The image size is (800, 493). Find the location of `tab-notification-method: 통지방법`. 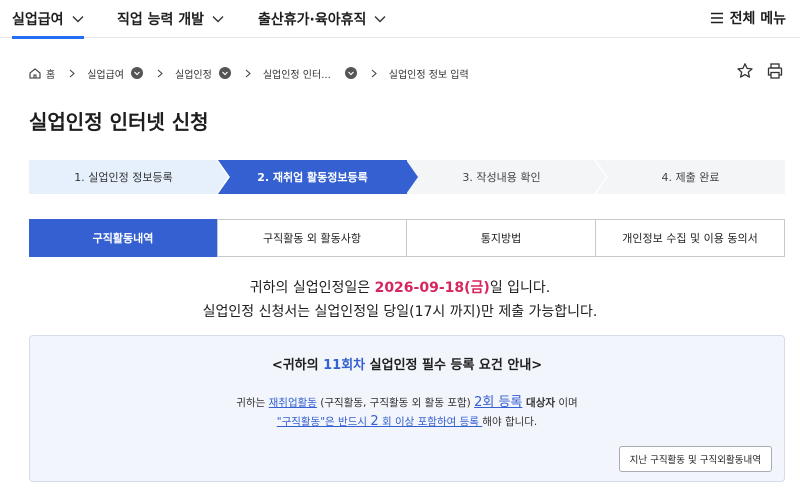

tab-notification-method: 통지방법 is located at coordinates (500, 238).